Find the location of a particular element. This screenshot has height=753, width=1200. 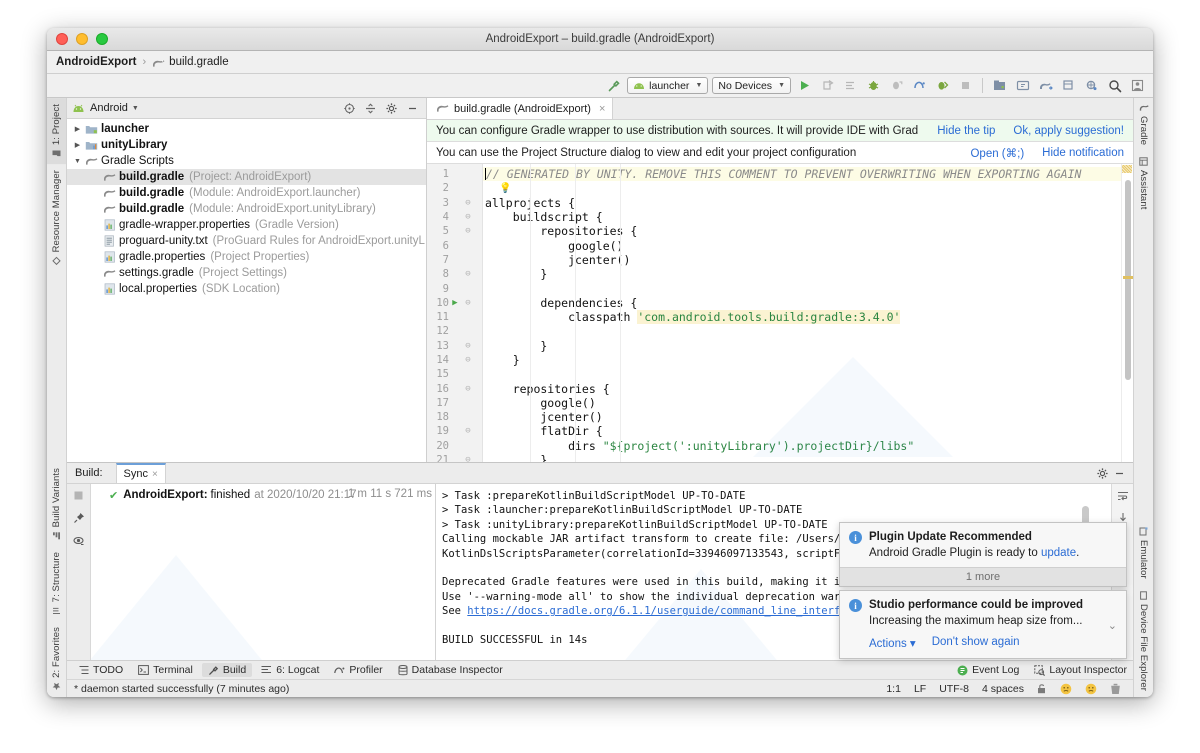

file-encoding: UTF-8 is located at coordinates (954, 689).